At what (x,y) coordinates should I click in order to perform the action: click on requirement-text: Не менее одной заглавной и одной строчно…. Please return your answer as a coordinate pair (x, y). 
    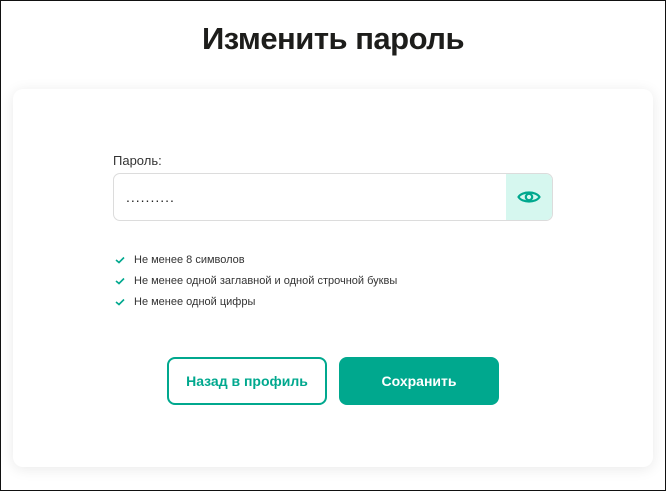
    Looking at the image, I should click on (266, 280).